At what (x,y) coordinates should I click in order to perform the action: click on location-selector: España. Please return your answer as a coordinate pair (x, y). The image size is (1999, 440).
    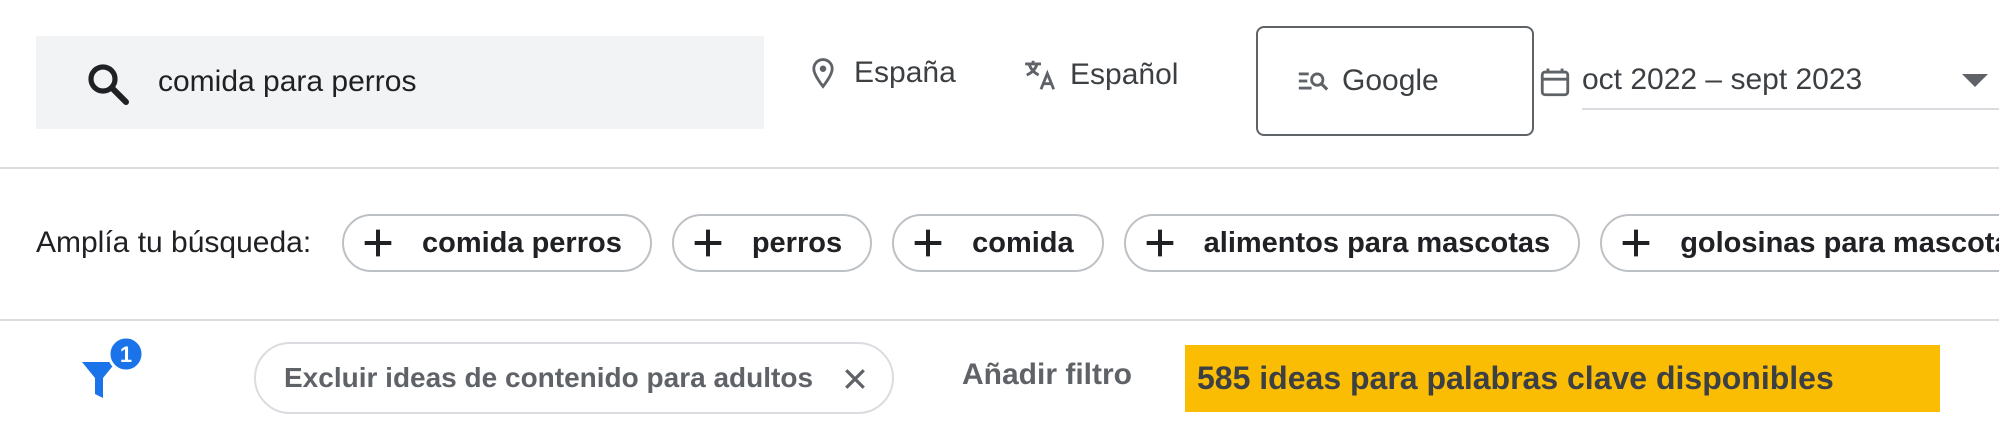
    Looking at the image, I should click on (881, 73).